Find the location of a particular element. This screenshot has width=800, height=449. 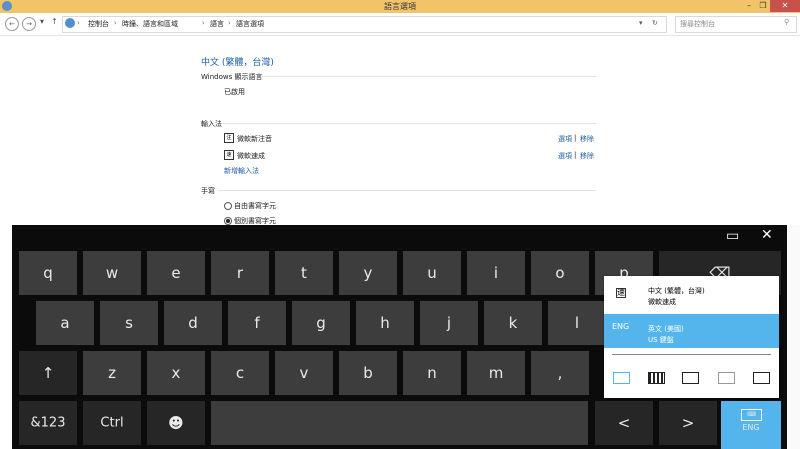

window-title: 語言選項 is located at coordinates (400, 6).